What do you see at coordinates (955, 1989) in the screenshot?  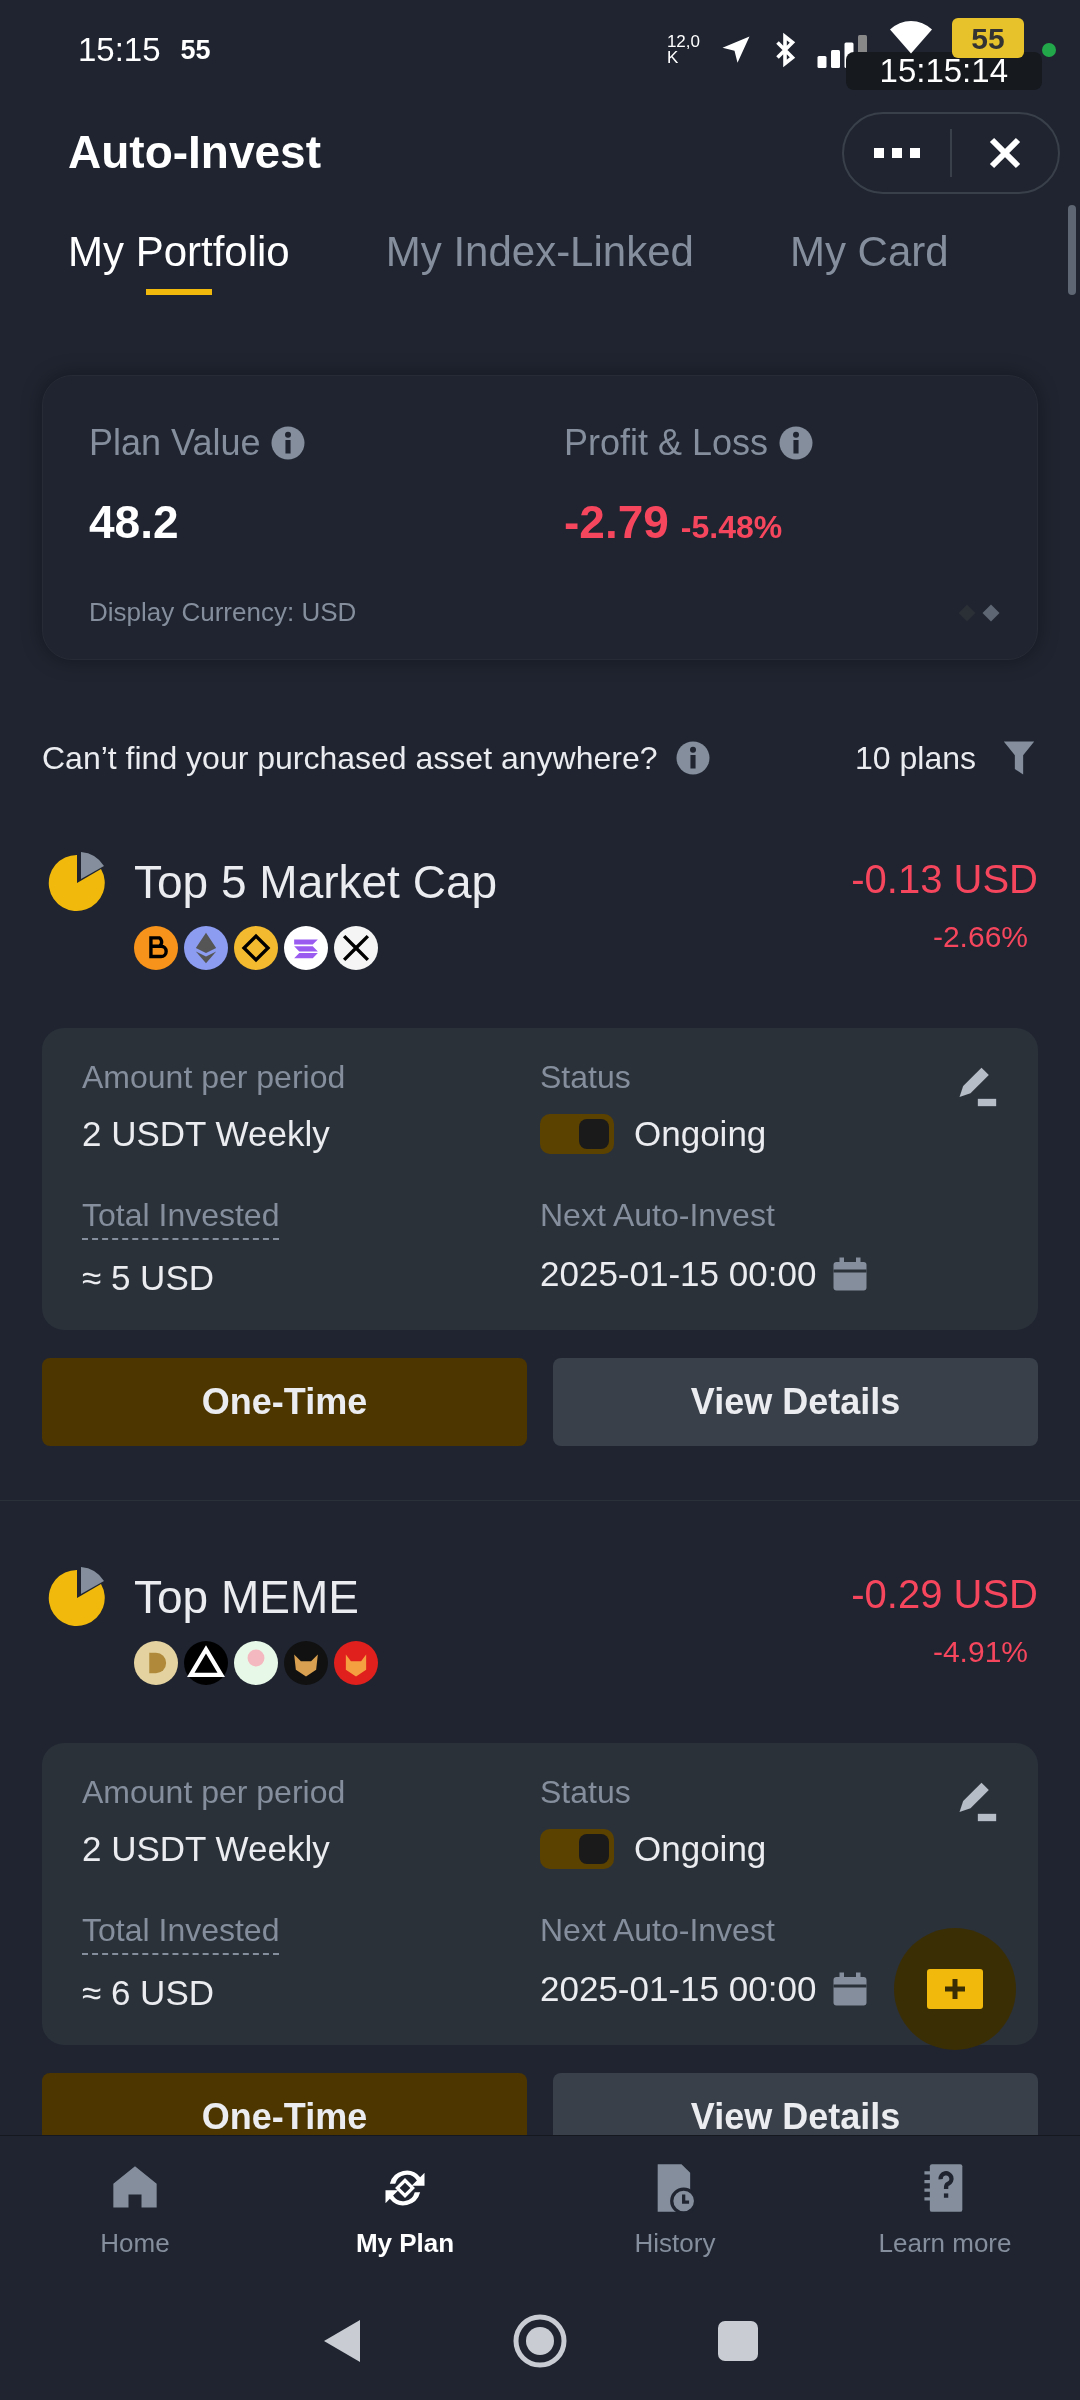 I see `plus-icon` at bounding box center [955, 1989].